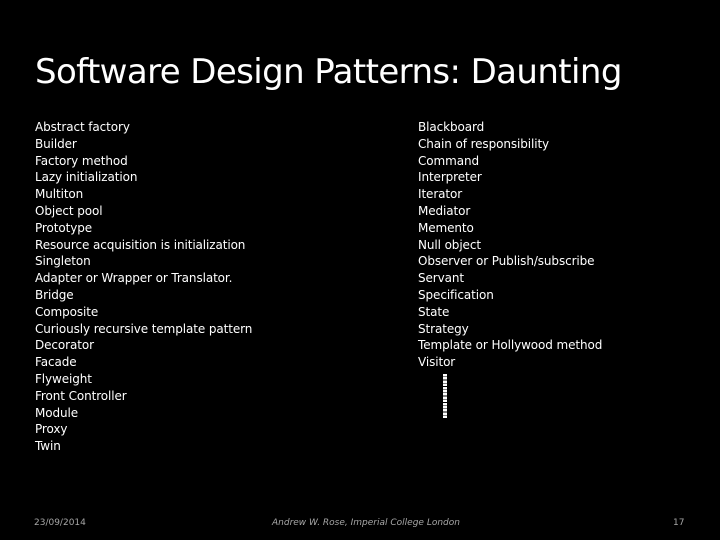  What do you see at coordinates (54, 294) in the screenshot?
I see `list-item: Bridge` at bounding box center [54, 294].